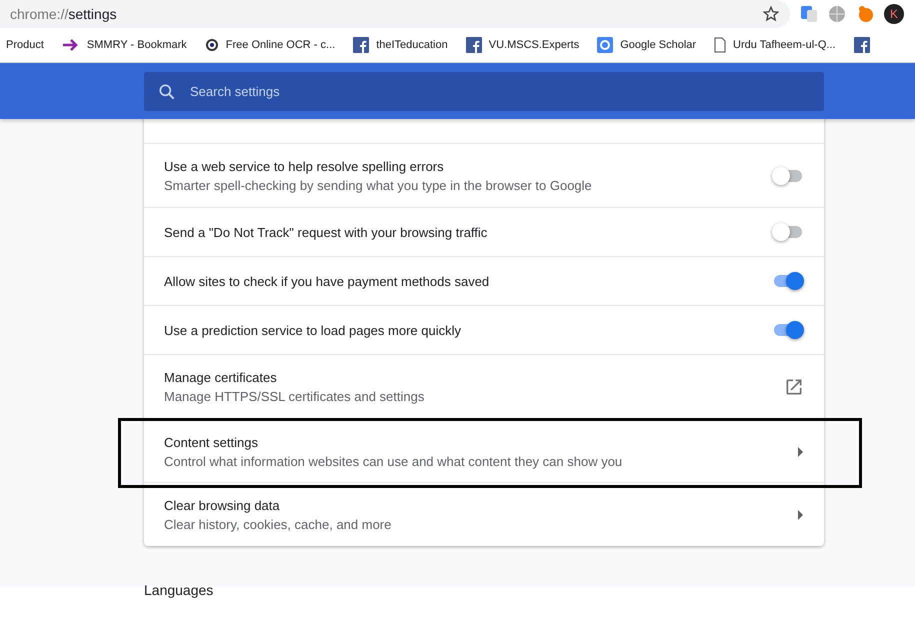 Image resolution: width=915 pixels, height=642 pixels. I want to click on setting-title: Use a prediction service to load pages more quickly, so click(313, 330).